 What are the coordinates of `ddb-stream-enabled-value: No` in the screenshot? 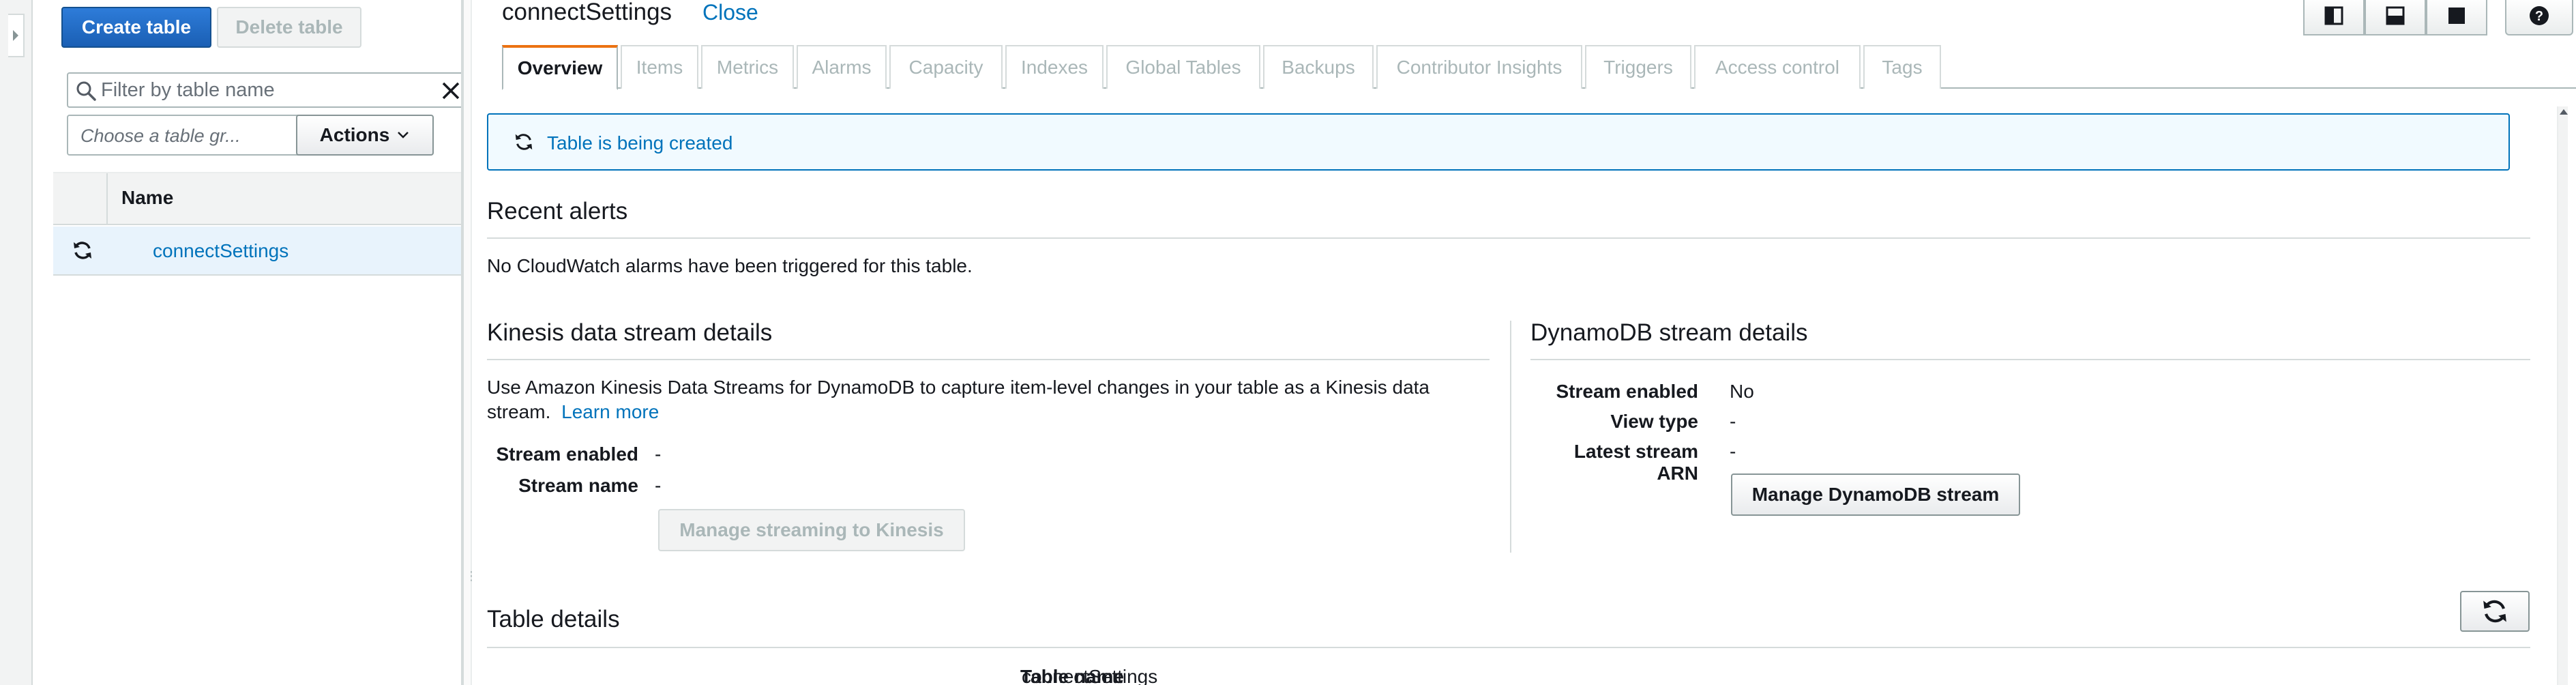 It's located at (1742, 391).